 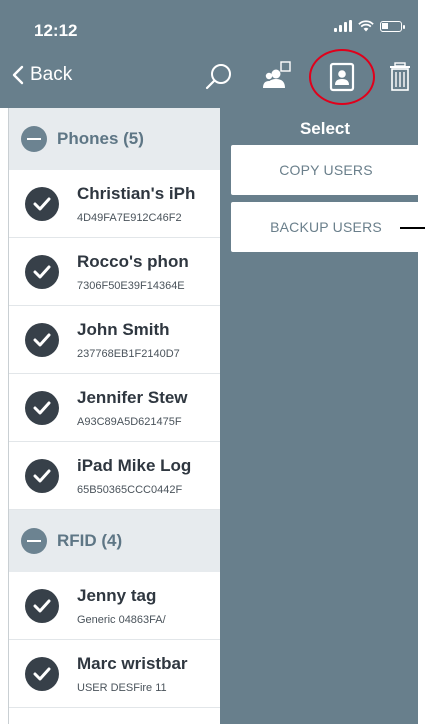 What do you see at coordinates (366, 26) in the screenshot?
I see `wifi-icon` at bounding box center [366, 26].